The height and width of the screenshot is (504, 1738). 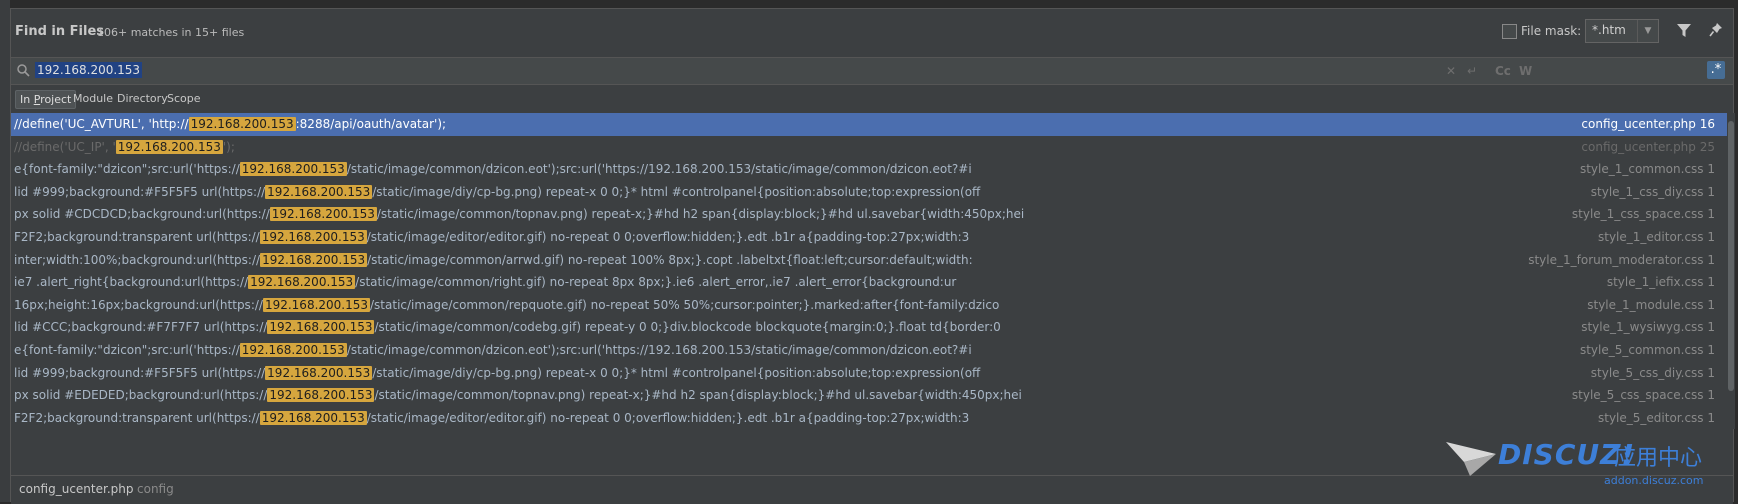 What do you see at coordinates (1509, 31) in the screenshot?
I see `file-mask-checkbox` at bounding box center [1509, 31].